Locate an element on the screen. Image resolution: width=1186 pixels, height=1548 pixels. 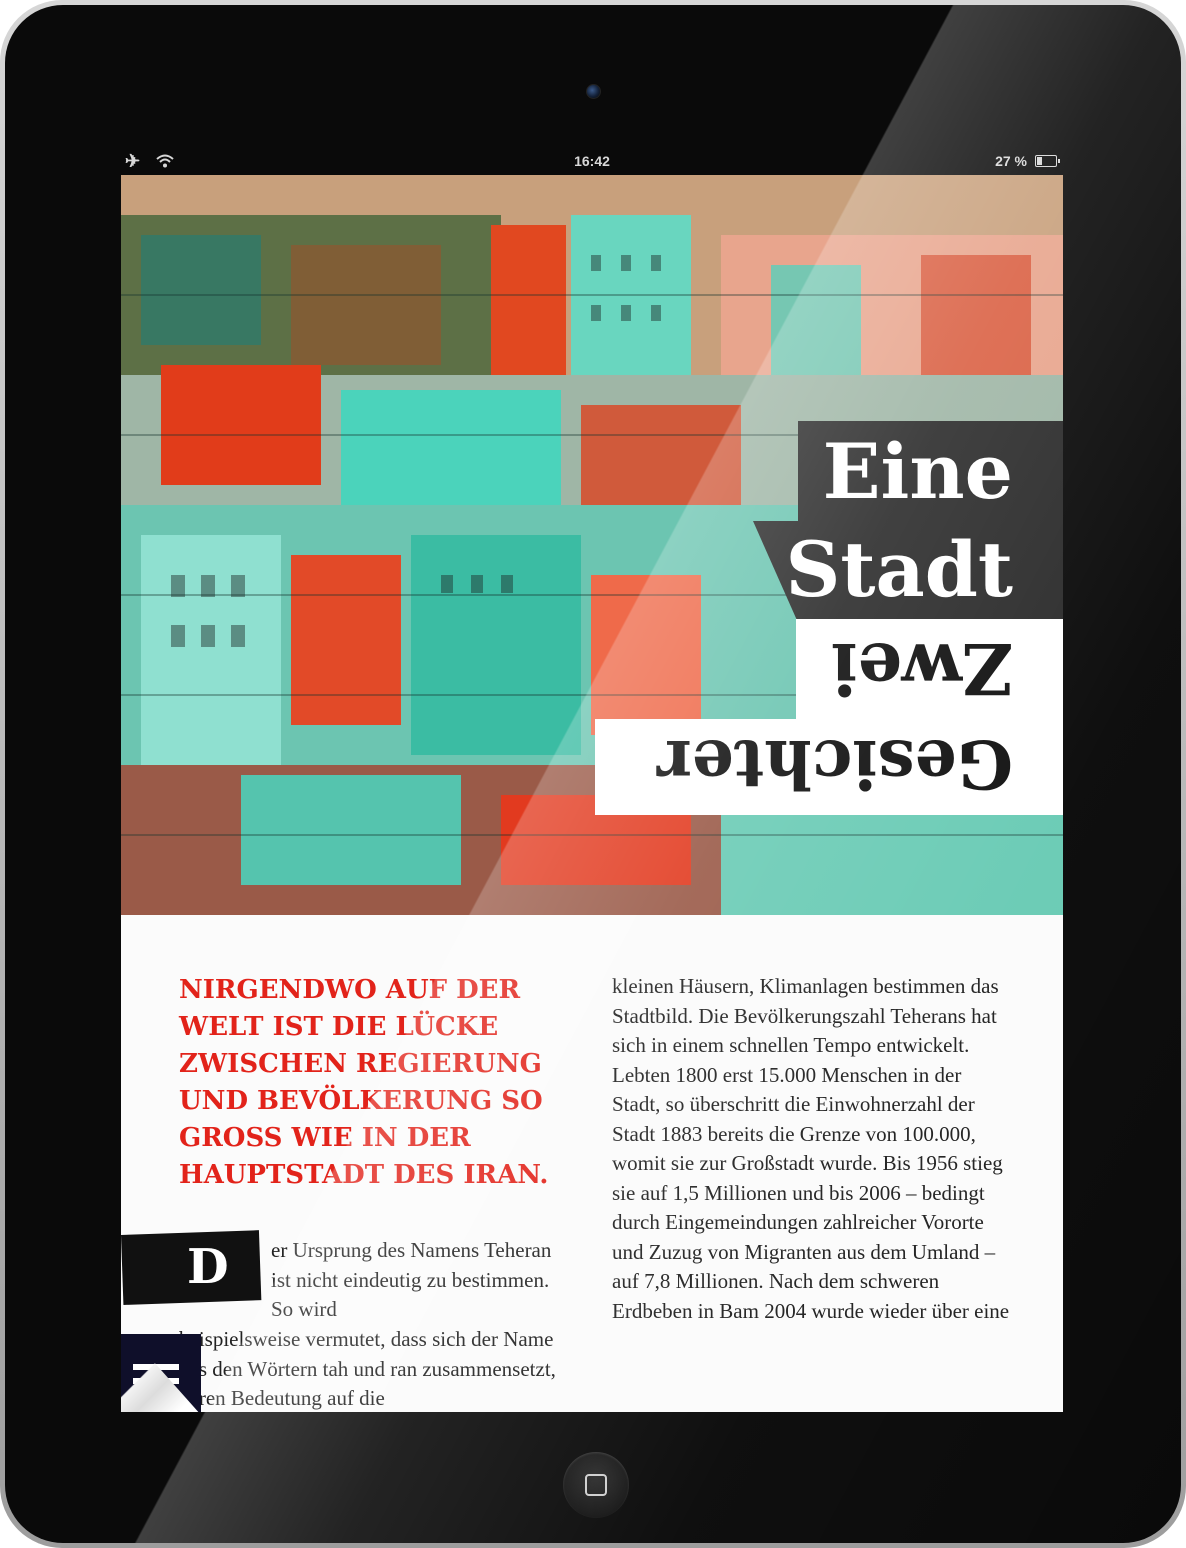
home-button-icon is located at coordinates (596, 1485).